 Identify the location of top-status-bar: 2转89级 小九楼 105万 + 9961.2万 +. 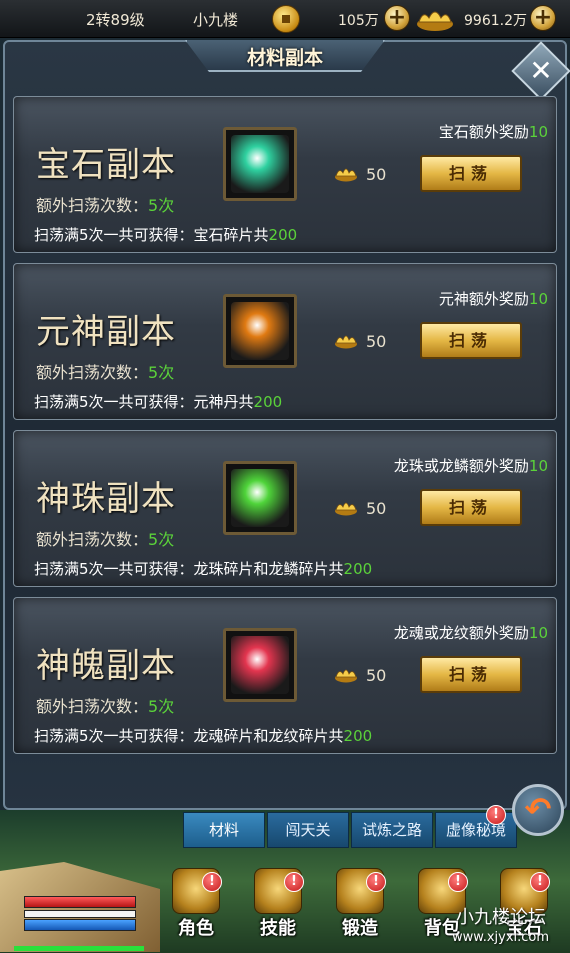
(285, 19).